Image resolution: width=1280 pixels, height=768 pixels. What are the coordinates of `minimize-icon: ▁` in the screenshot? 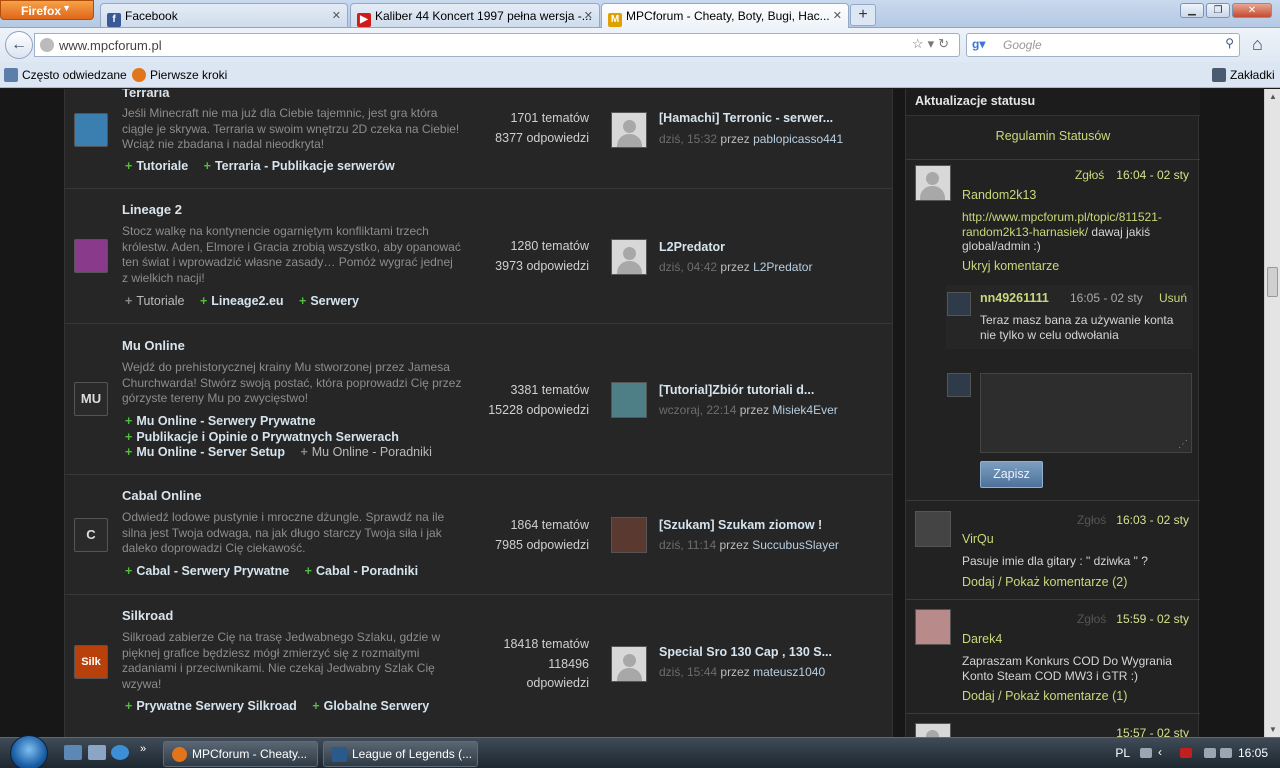 It's located at (1192, 10).